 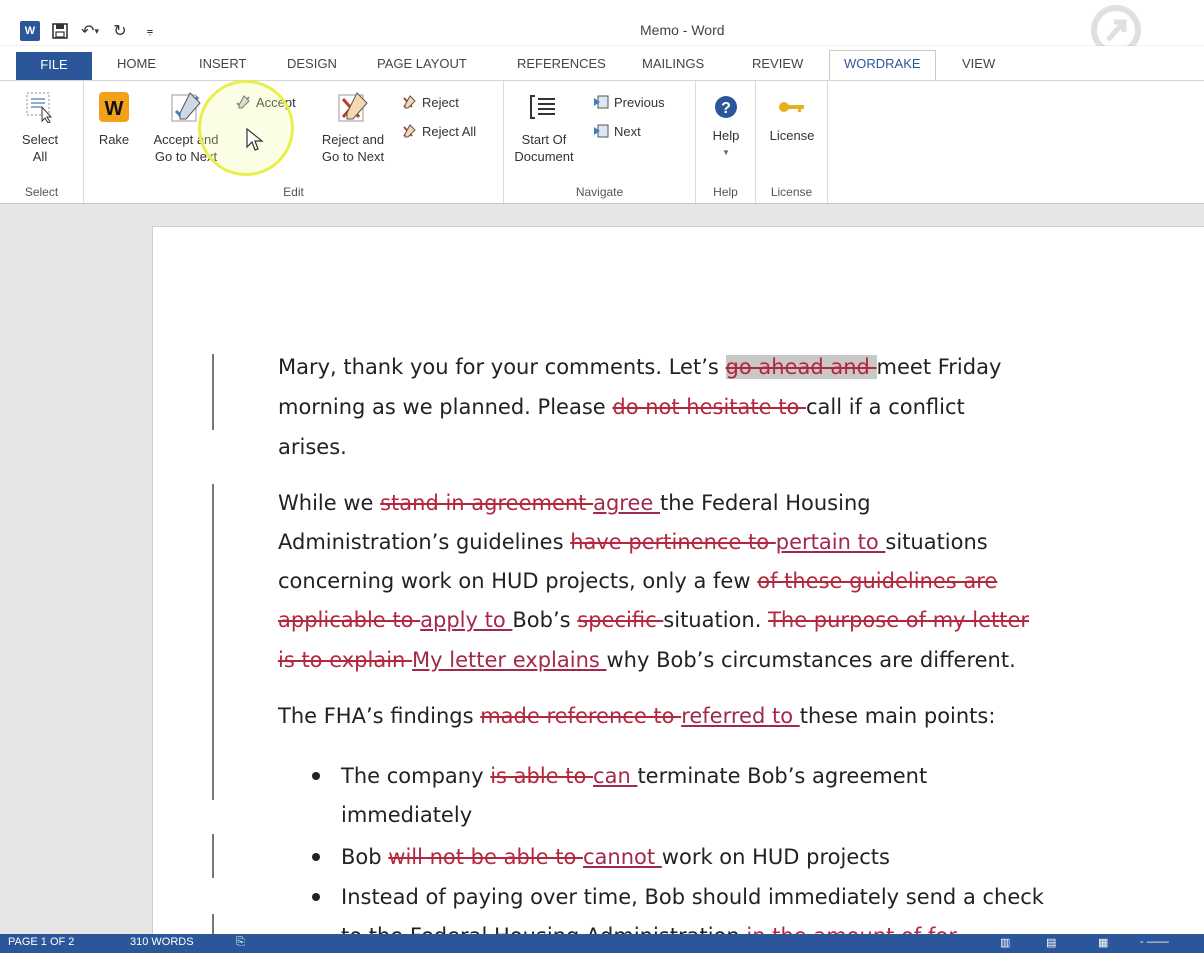 What do you see at coordinates (885, 407) in the screenshot?
I see `text-run: call if a conflict` at bounding box center [885, 407].